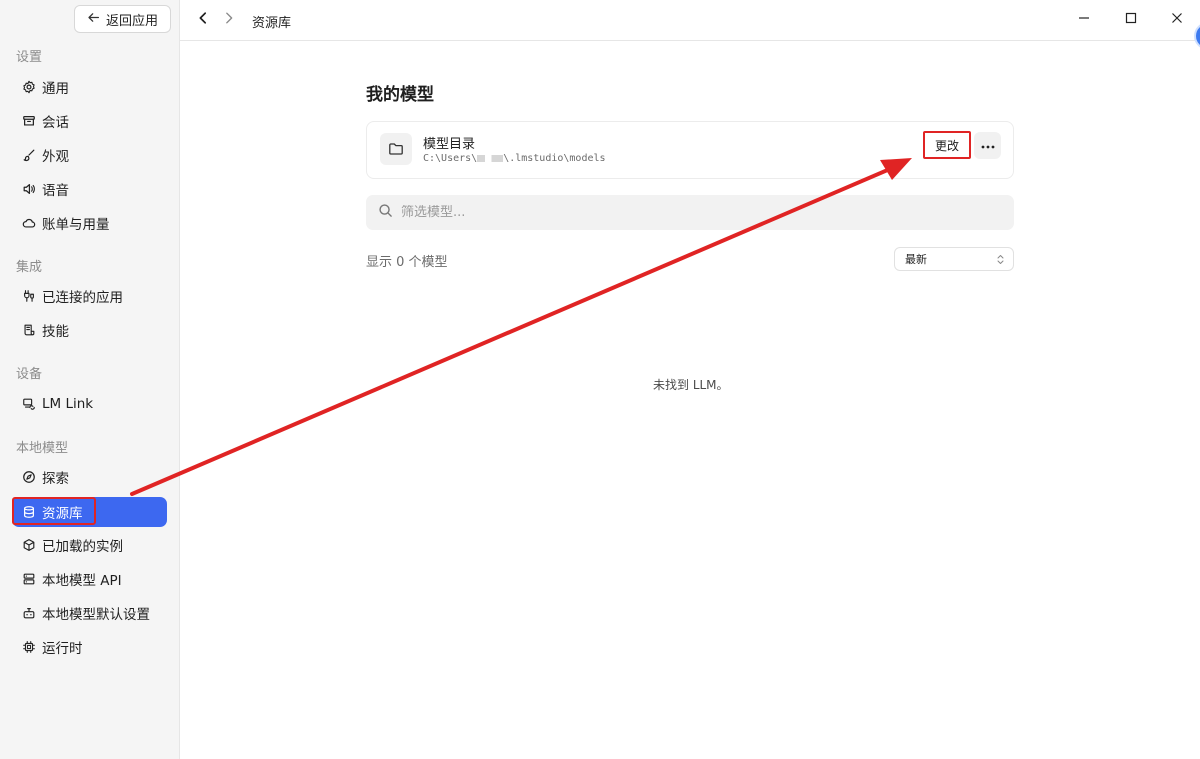  I want to click on sidebar-item-model-defaults: 本地模型默认设置, so click(89, 613).